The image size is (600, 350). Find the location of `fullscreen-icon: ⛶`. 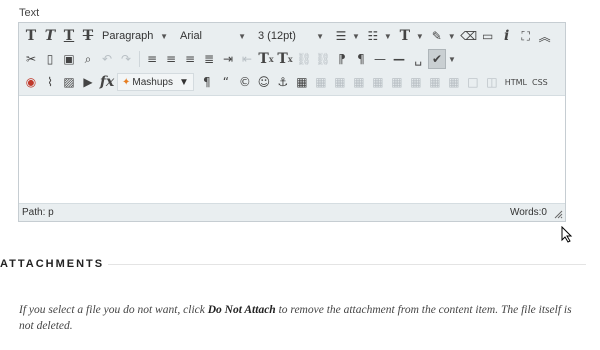

fullscreen-icon: ⛶ is located at coordinates (526, 36).